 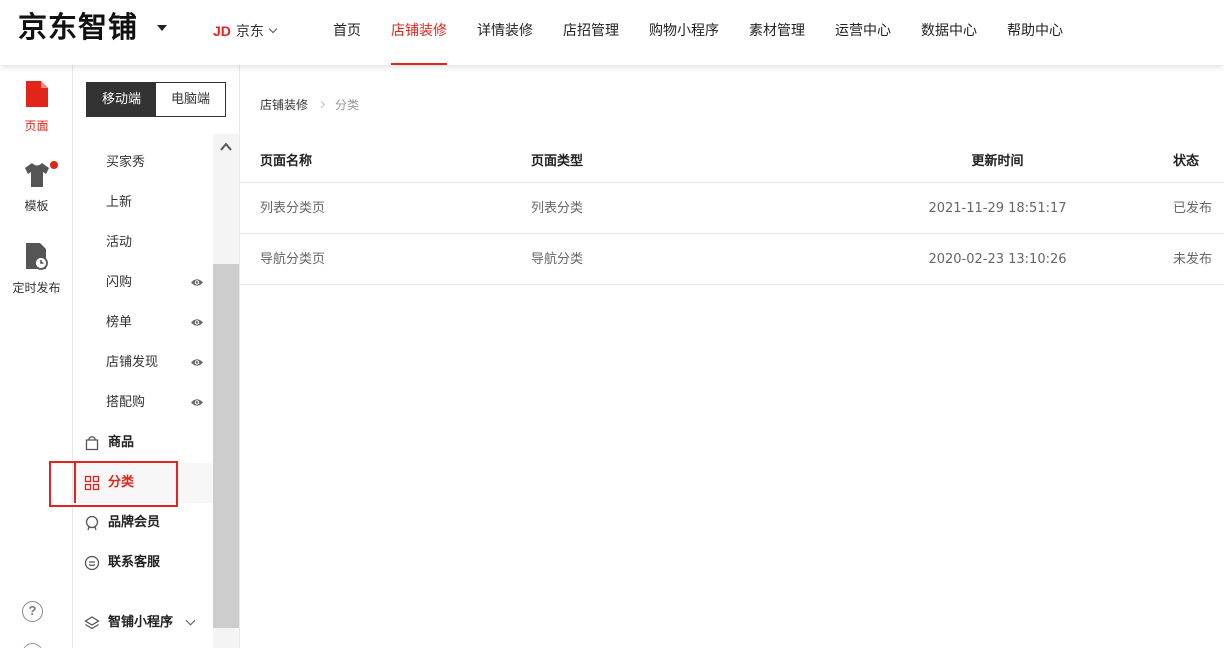 What do you see at coordinates (309, 104) in the screenshot?
I see `breadcrumb: 店铺装修 分类` at bounding box center [309, 104].